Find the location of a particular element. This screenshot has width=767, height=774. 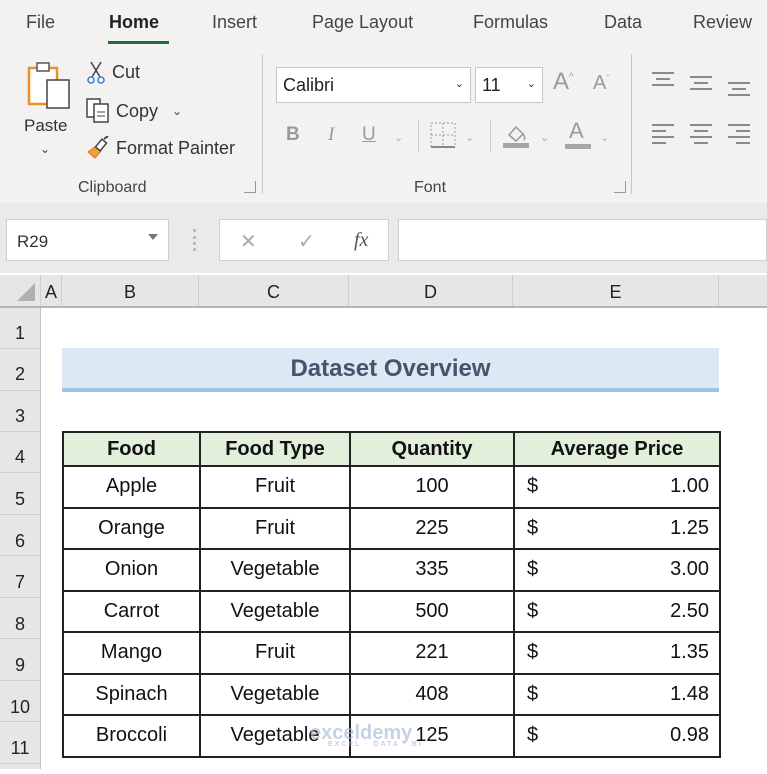

column-header-b: B is located at coordinates (130, 290).